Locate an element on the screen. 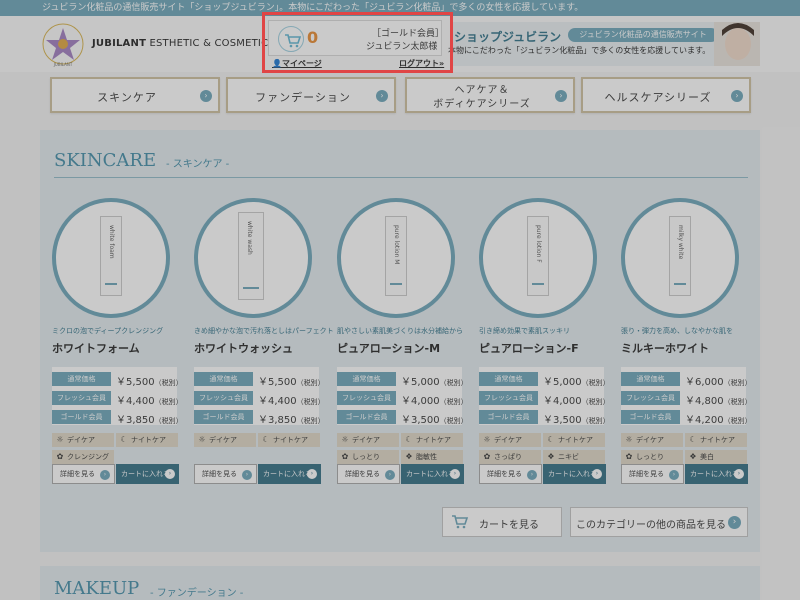  nav-foundation: ファンデーション › is located at coordinates (311, 95).